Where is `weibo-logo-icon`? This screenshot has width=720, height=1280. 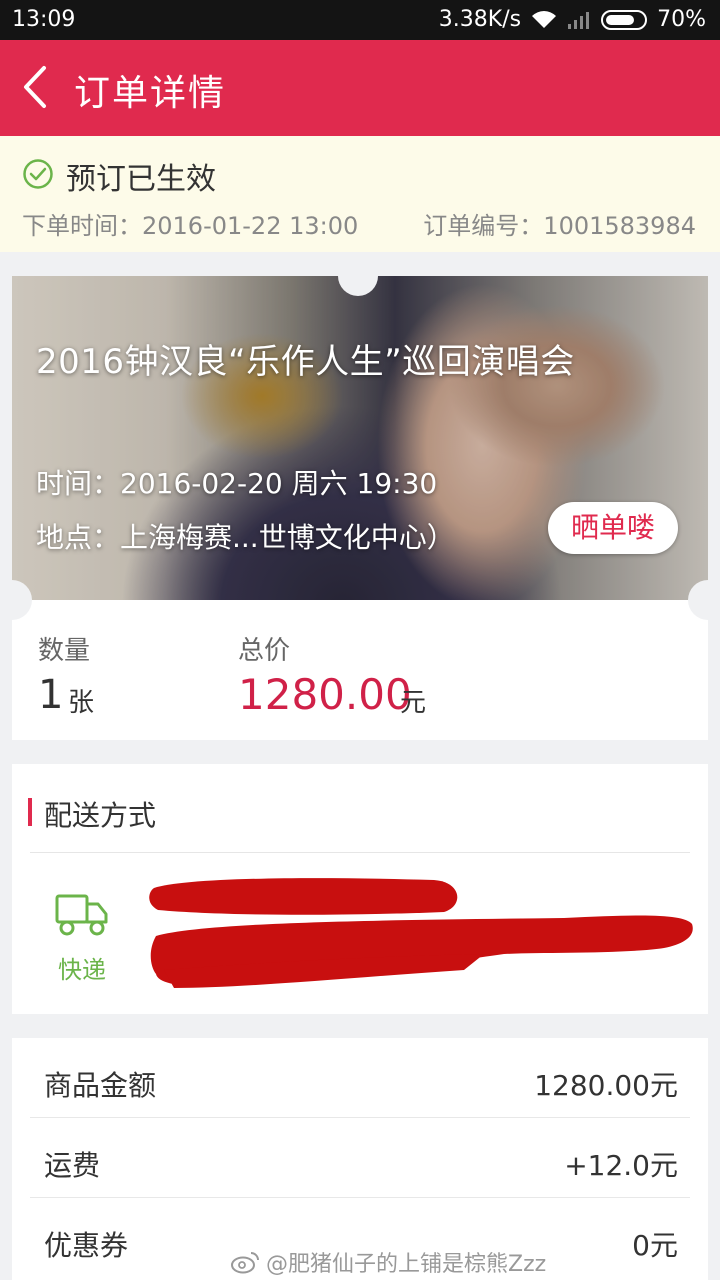 weibo-logo-icon is located at coordinates (245, 1263).